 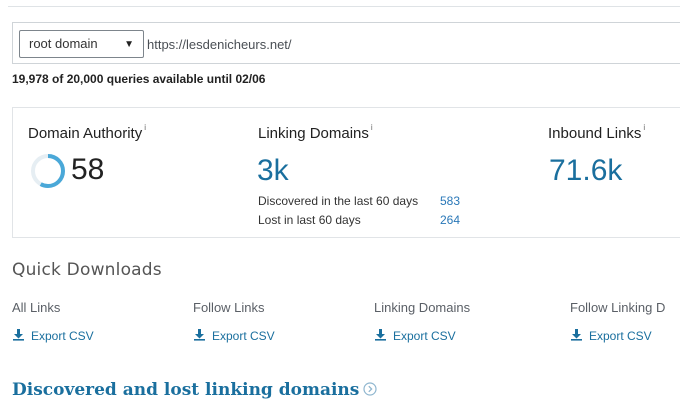 What do you see at coordinates (586, 170) in the screenshot?
I see `inbound-links-value: 71.6k` at bounding box center [586, 170].